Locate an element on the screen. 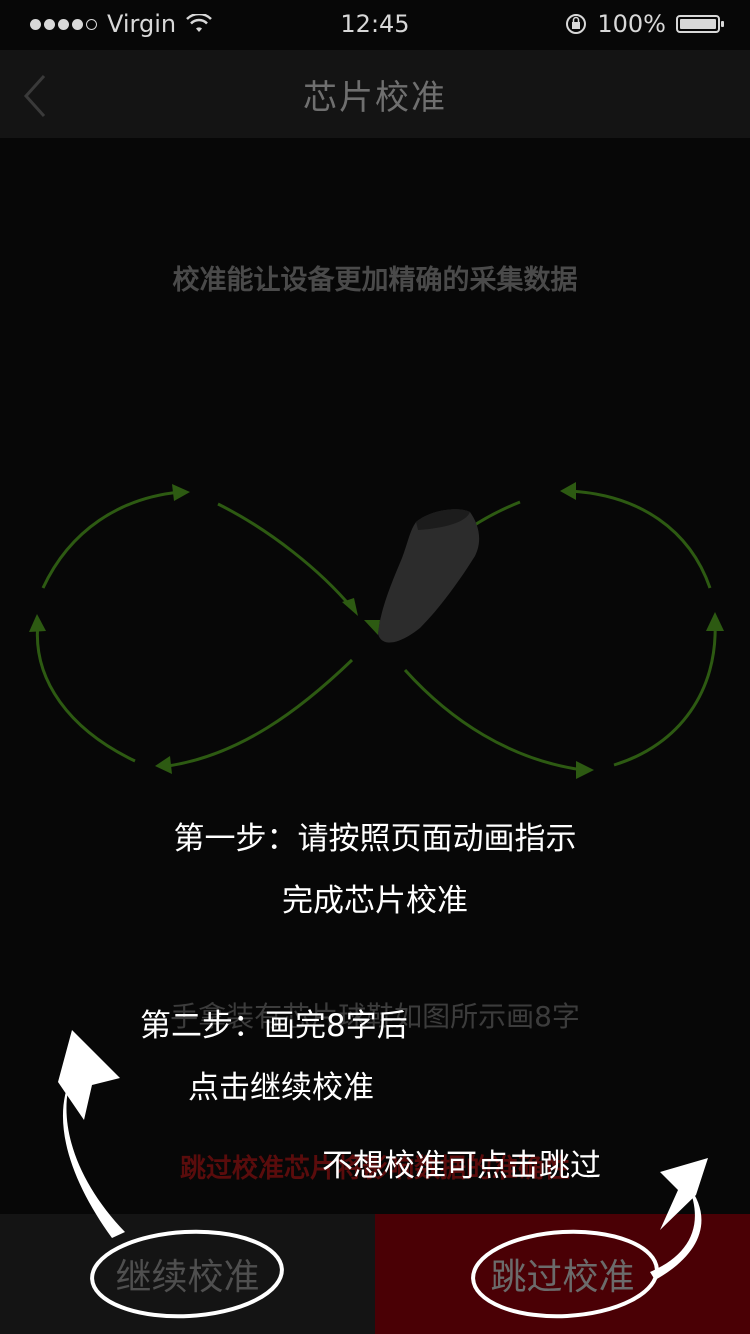 The width and height of the screenshot is (750, 1334). skip-calibration-button: 跳过校准 is located at coordinates (562, 1274).